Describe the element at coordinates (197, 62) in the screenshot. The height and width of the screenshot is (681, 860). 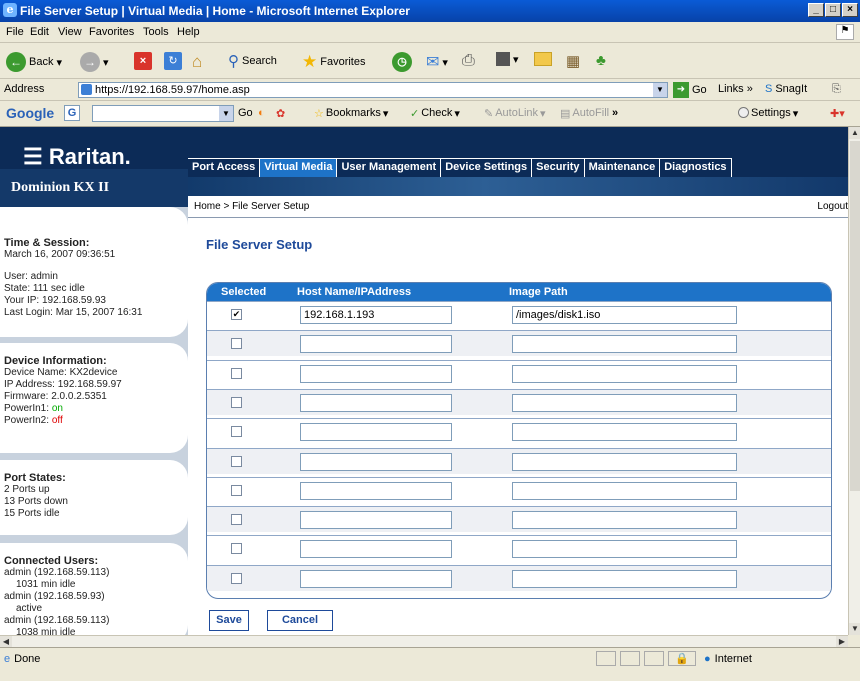
I see `home-button: ⌂` at that location.